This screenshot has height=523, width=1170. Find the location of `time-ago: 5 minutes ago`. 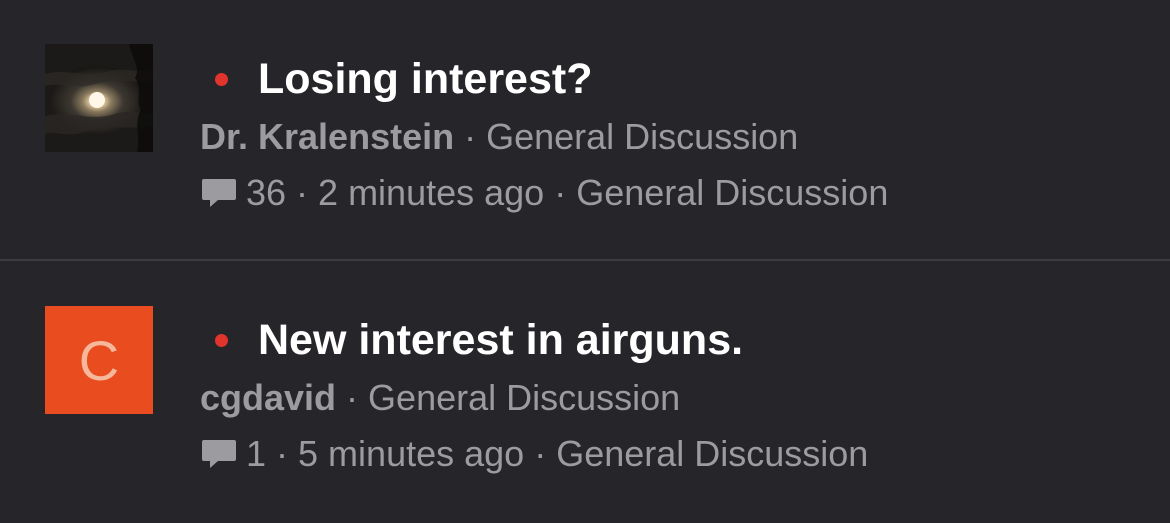

time-ago: 5 minutes ago is located at coordinates (411, 454).